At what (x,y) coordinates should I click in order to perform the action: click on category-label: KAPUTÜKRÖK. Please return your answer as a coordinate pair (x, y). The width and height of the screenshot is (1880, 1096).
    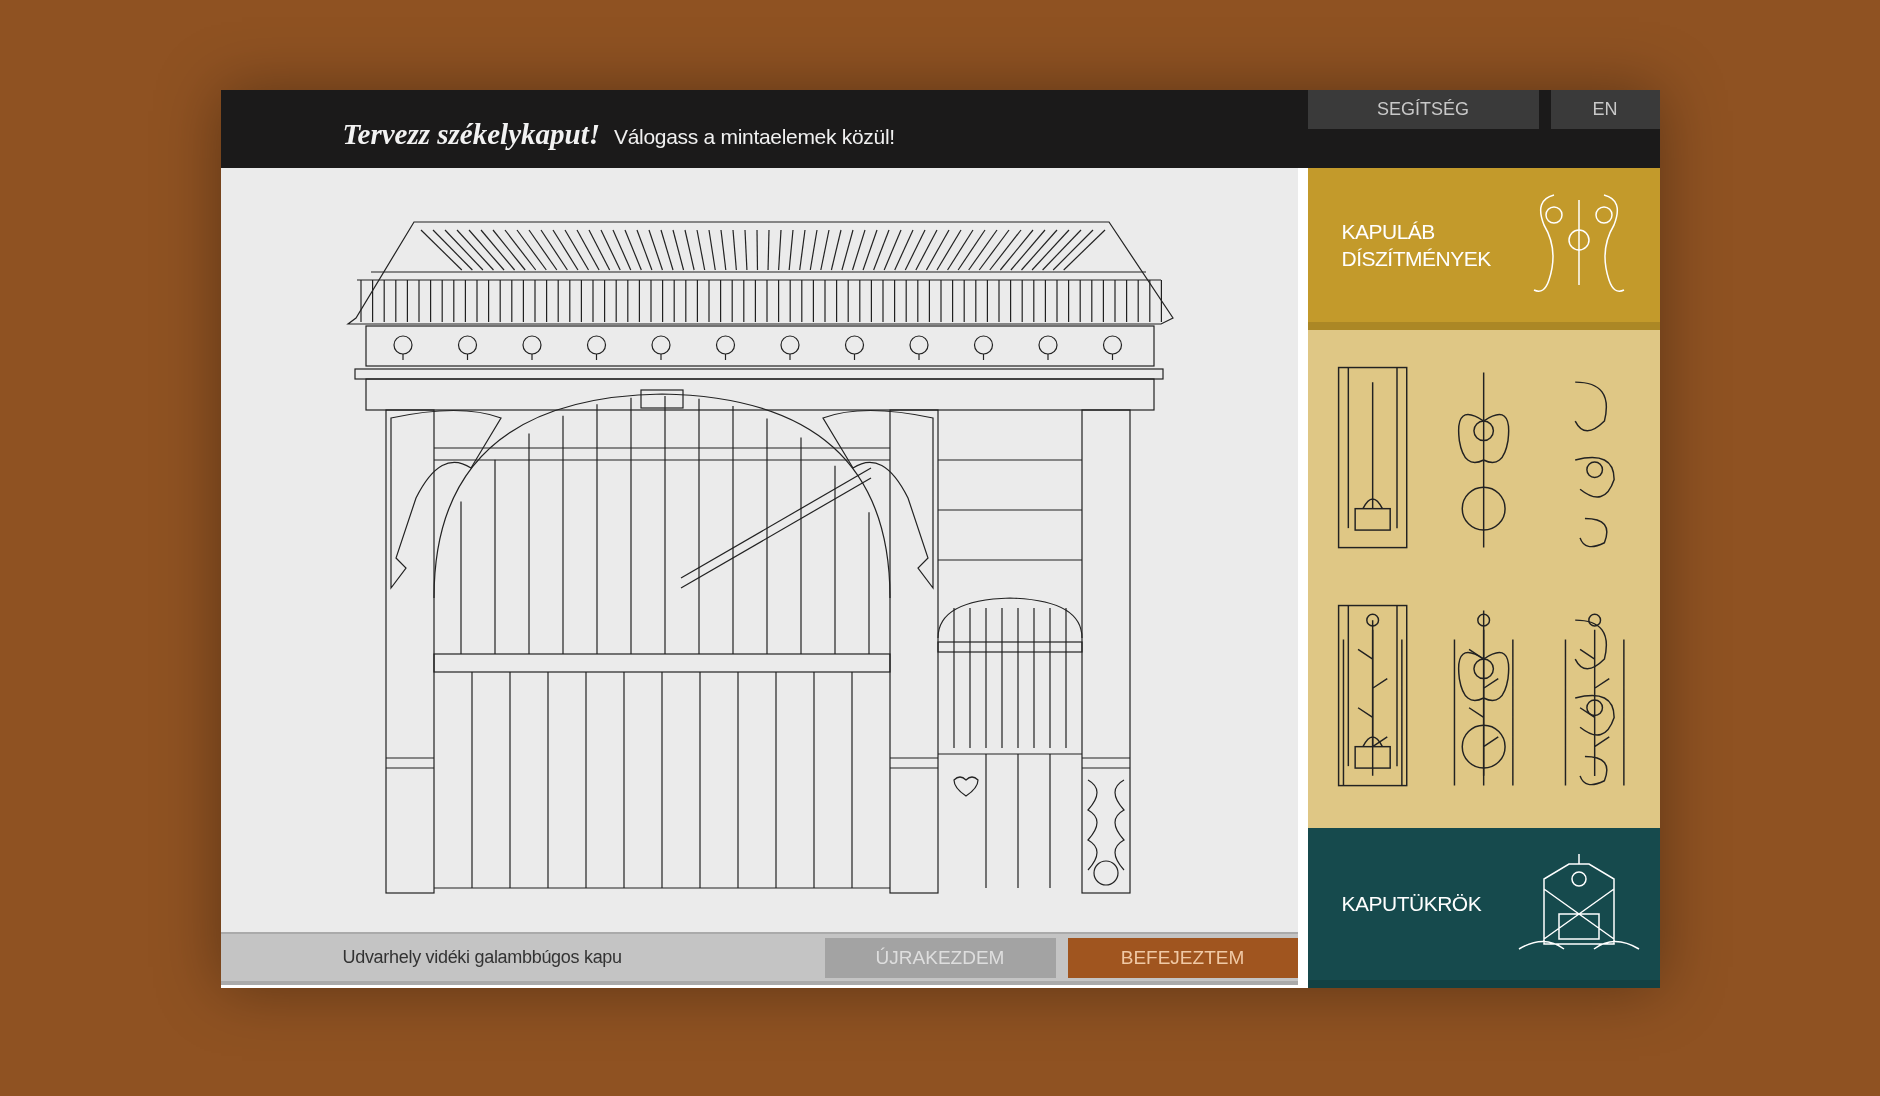
    Looking at the image, I should click on (1411, 904).